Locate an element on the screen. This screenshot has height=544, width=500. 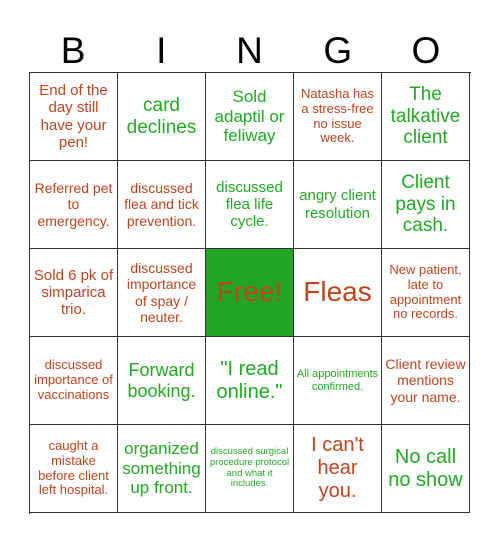
header-letter-g: G is located at coordinates (338, 50).